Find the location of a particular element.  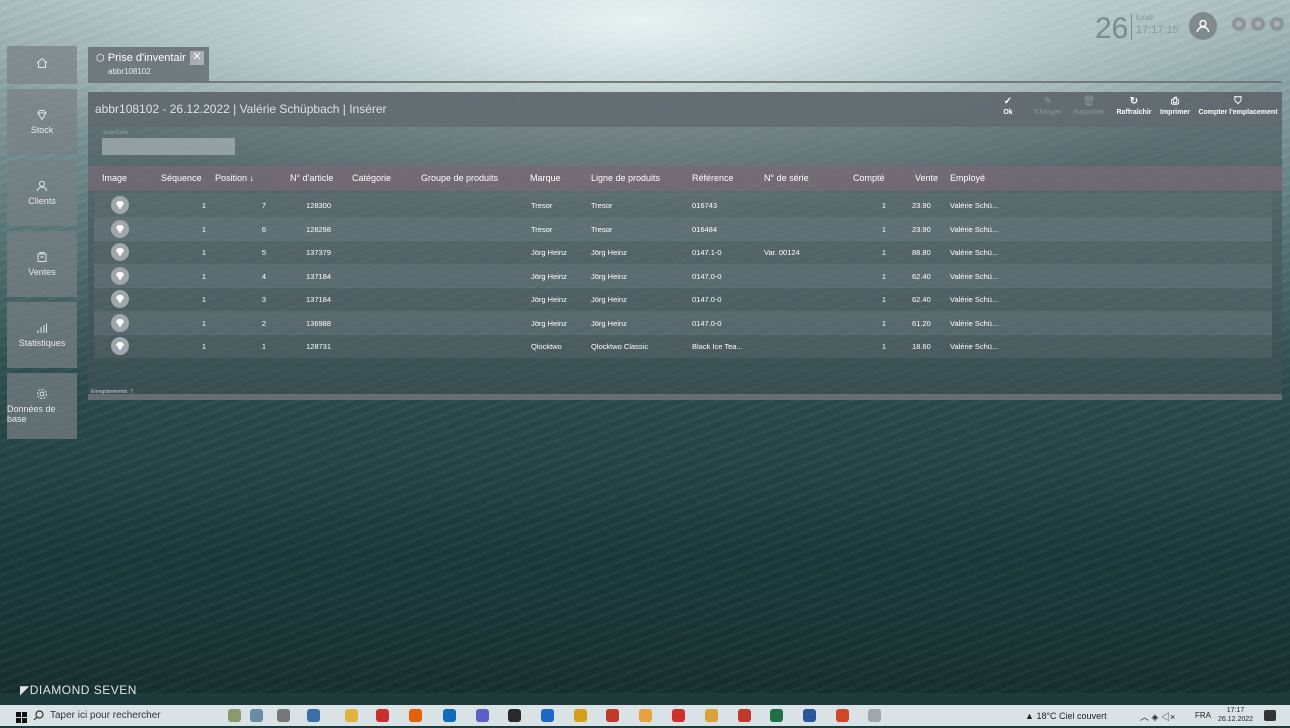

cell-reference: 016484 is located at coordinates (705, 229).